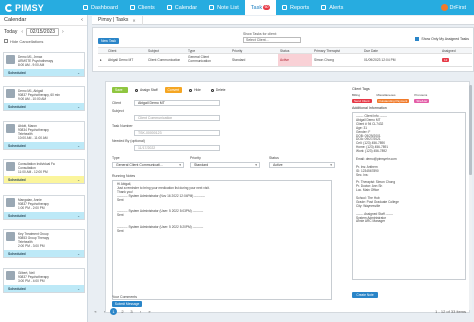 The width and height of the screenshot is (474, 322). I want to click on appointment-status-label: Scheduled, so click(17, 145).